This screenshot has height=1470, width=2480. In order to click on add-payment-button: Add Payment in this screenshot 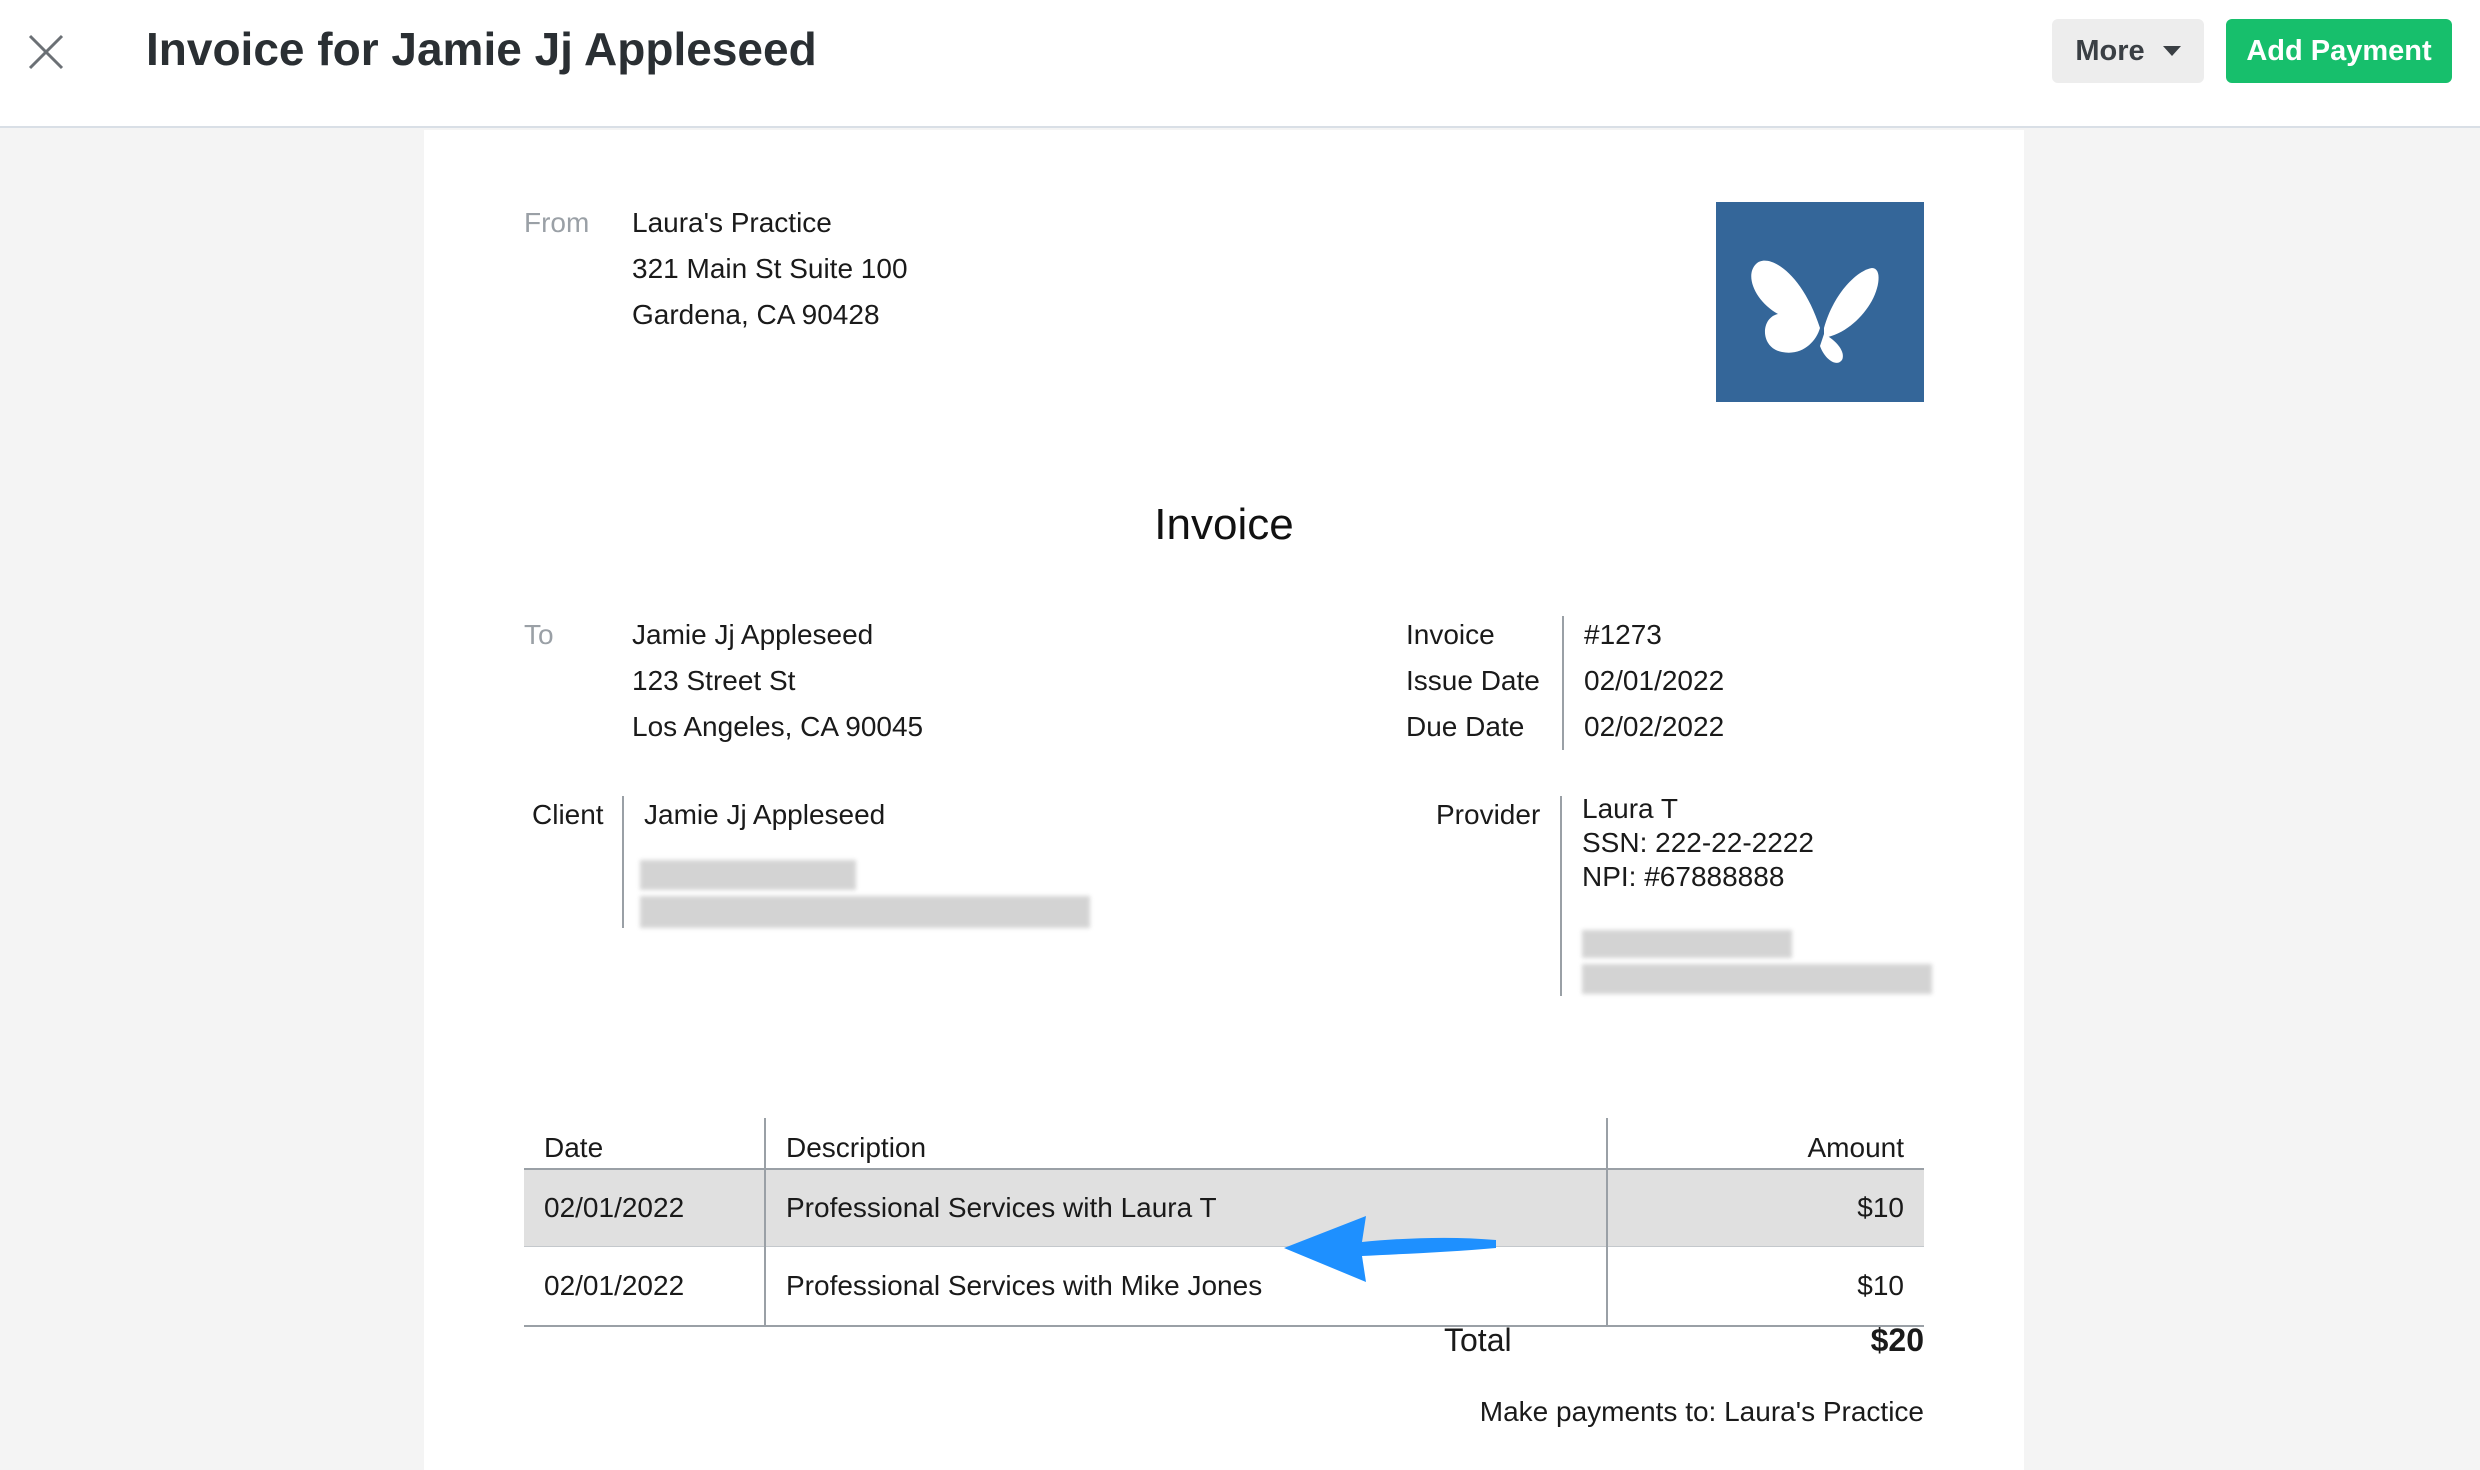, I will do `click(2339, 51)`.